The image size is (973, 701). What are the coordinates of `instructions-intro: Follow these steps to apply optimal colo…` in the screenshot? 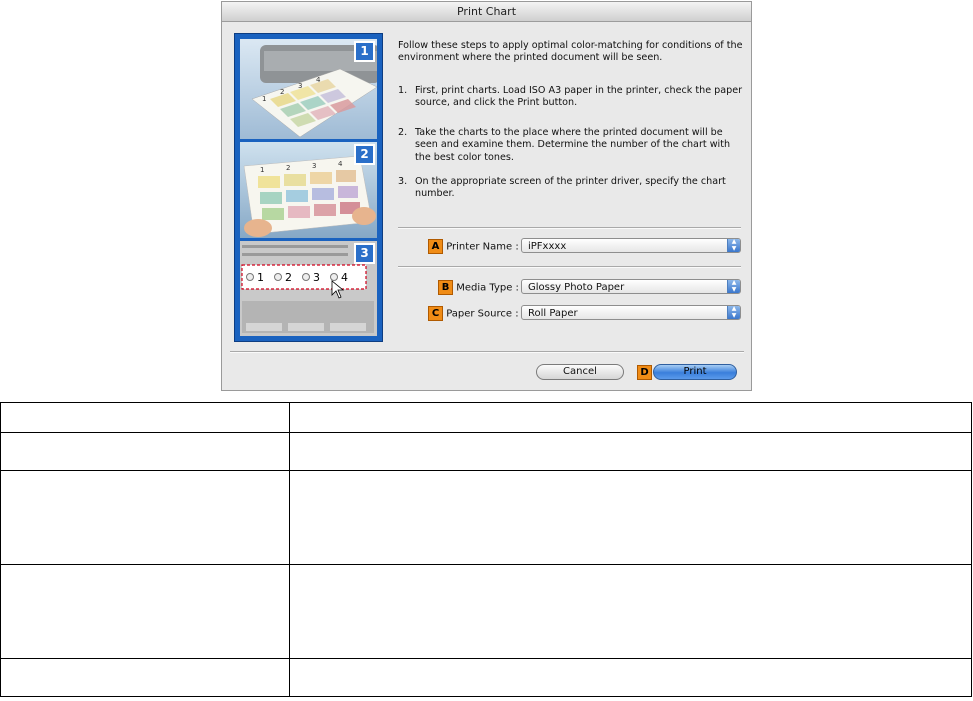 It's located at (570, 52).